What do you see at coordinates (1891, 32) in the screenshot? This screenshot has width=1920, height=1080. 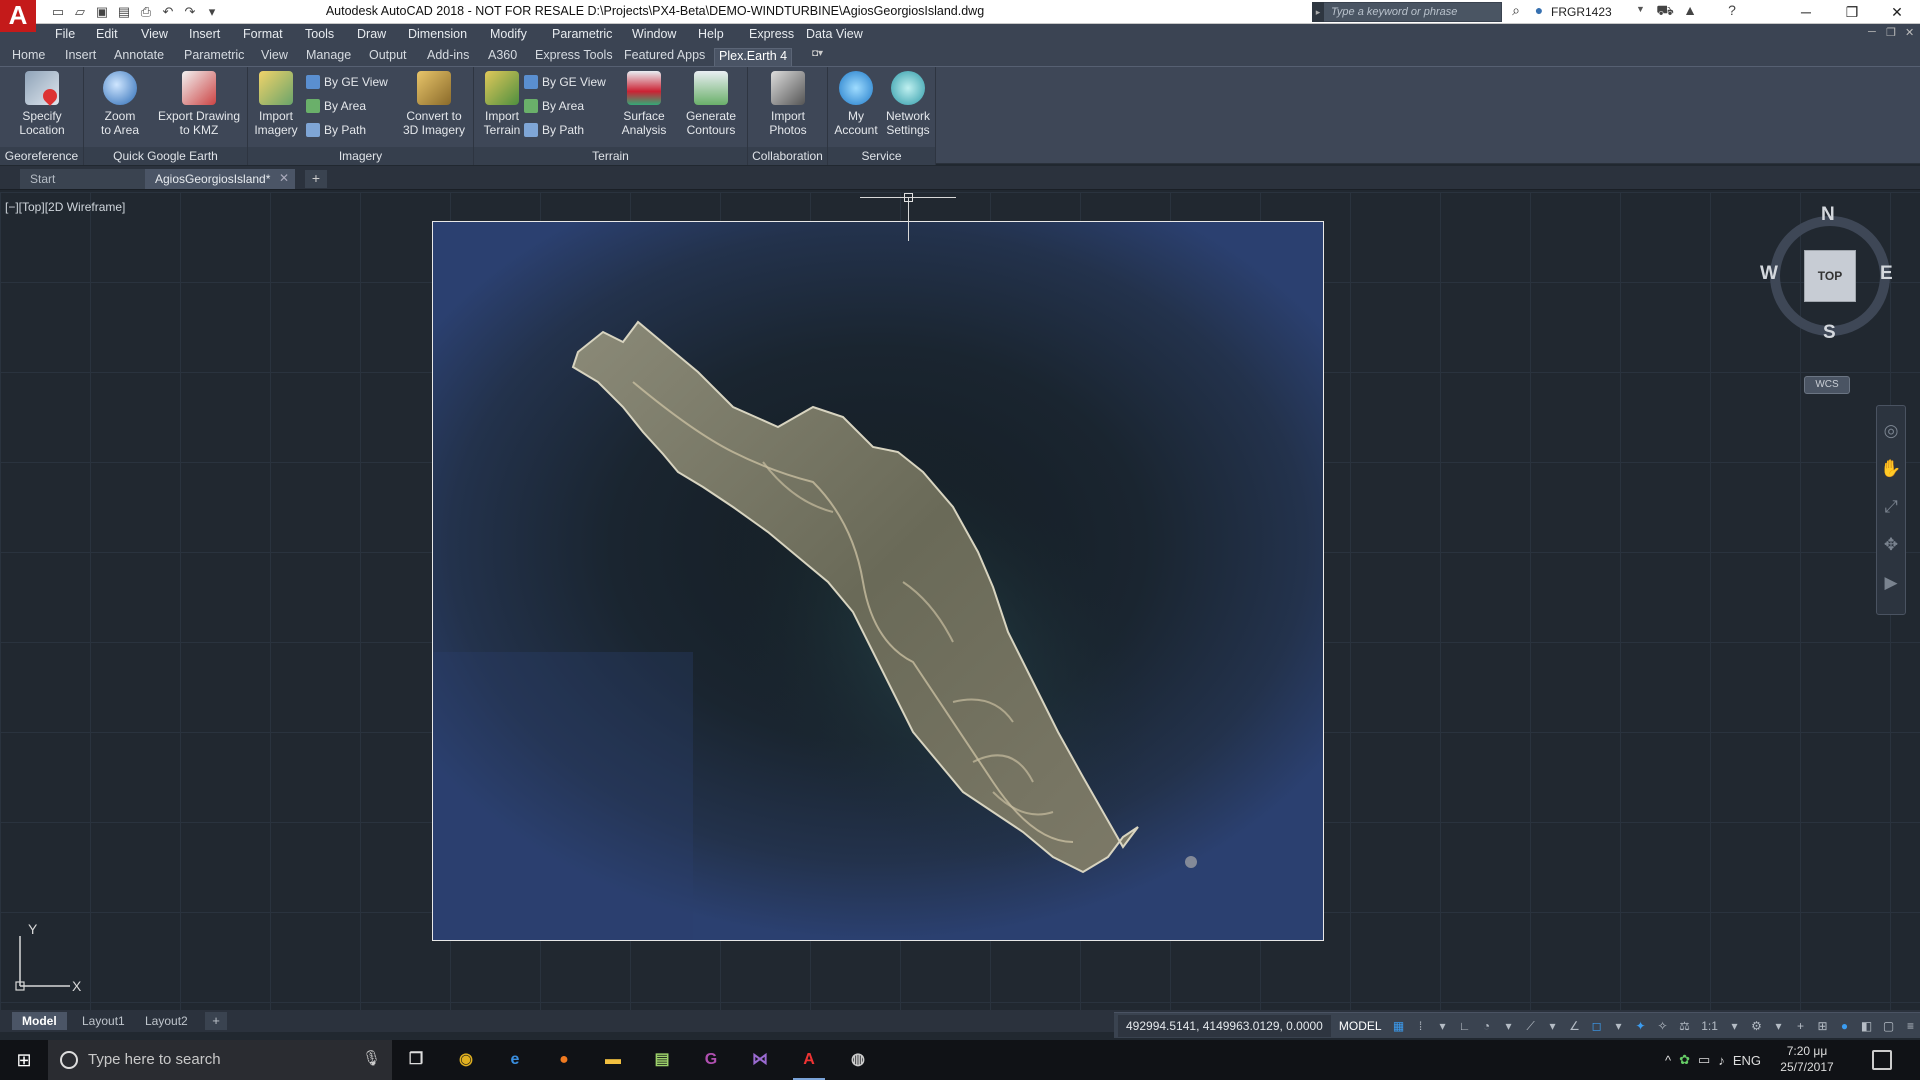 I see `mdi-restore-icon: ❐` at bounding box center [1891, 32].